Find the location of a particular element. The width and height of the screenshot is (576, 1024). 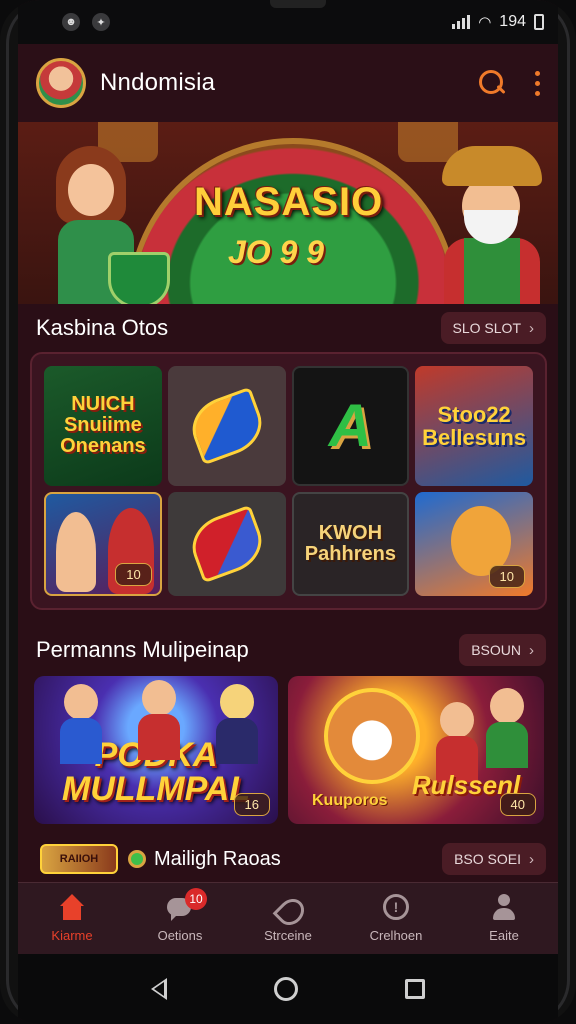

camera-notch is located at coordinates (298, 4).